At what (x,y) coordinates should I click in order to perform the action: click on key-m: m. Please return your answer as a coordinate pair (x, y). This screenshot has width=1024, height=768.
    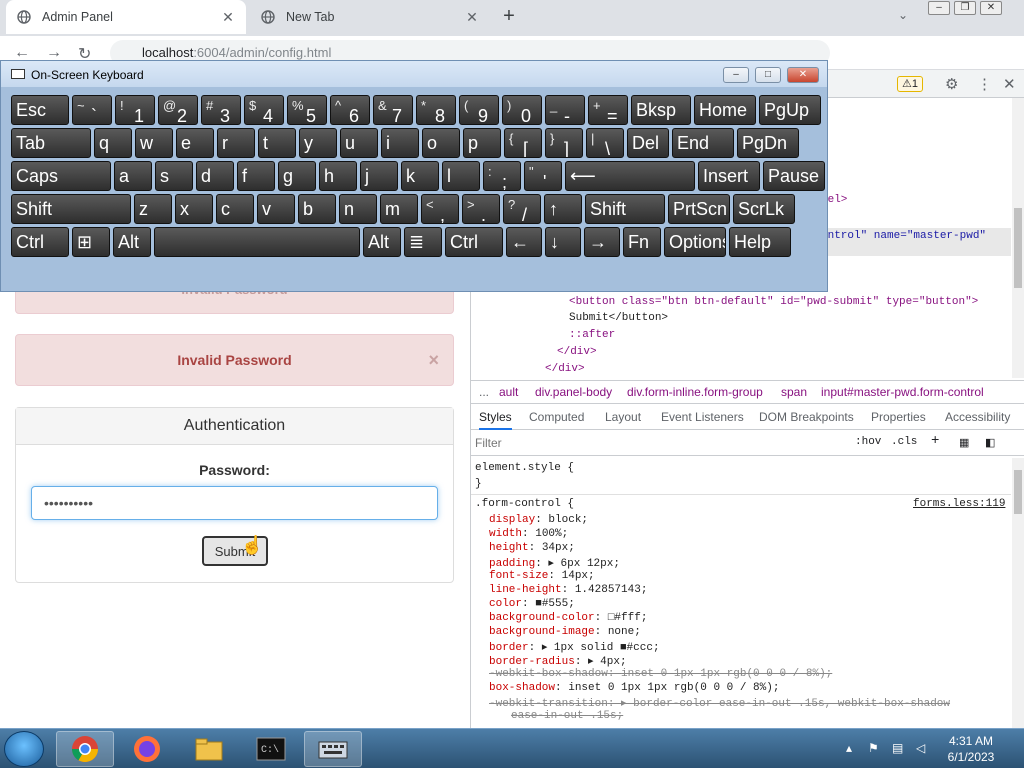
    Looking at the image, I should click on (399, 209).